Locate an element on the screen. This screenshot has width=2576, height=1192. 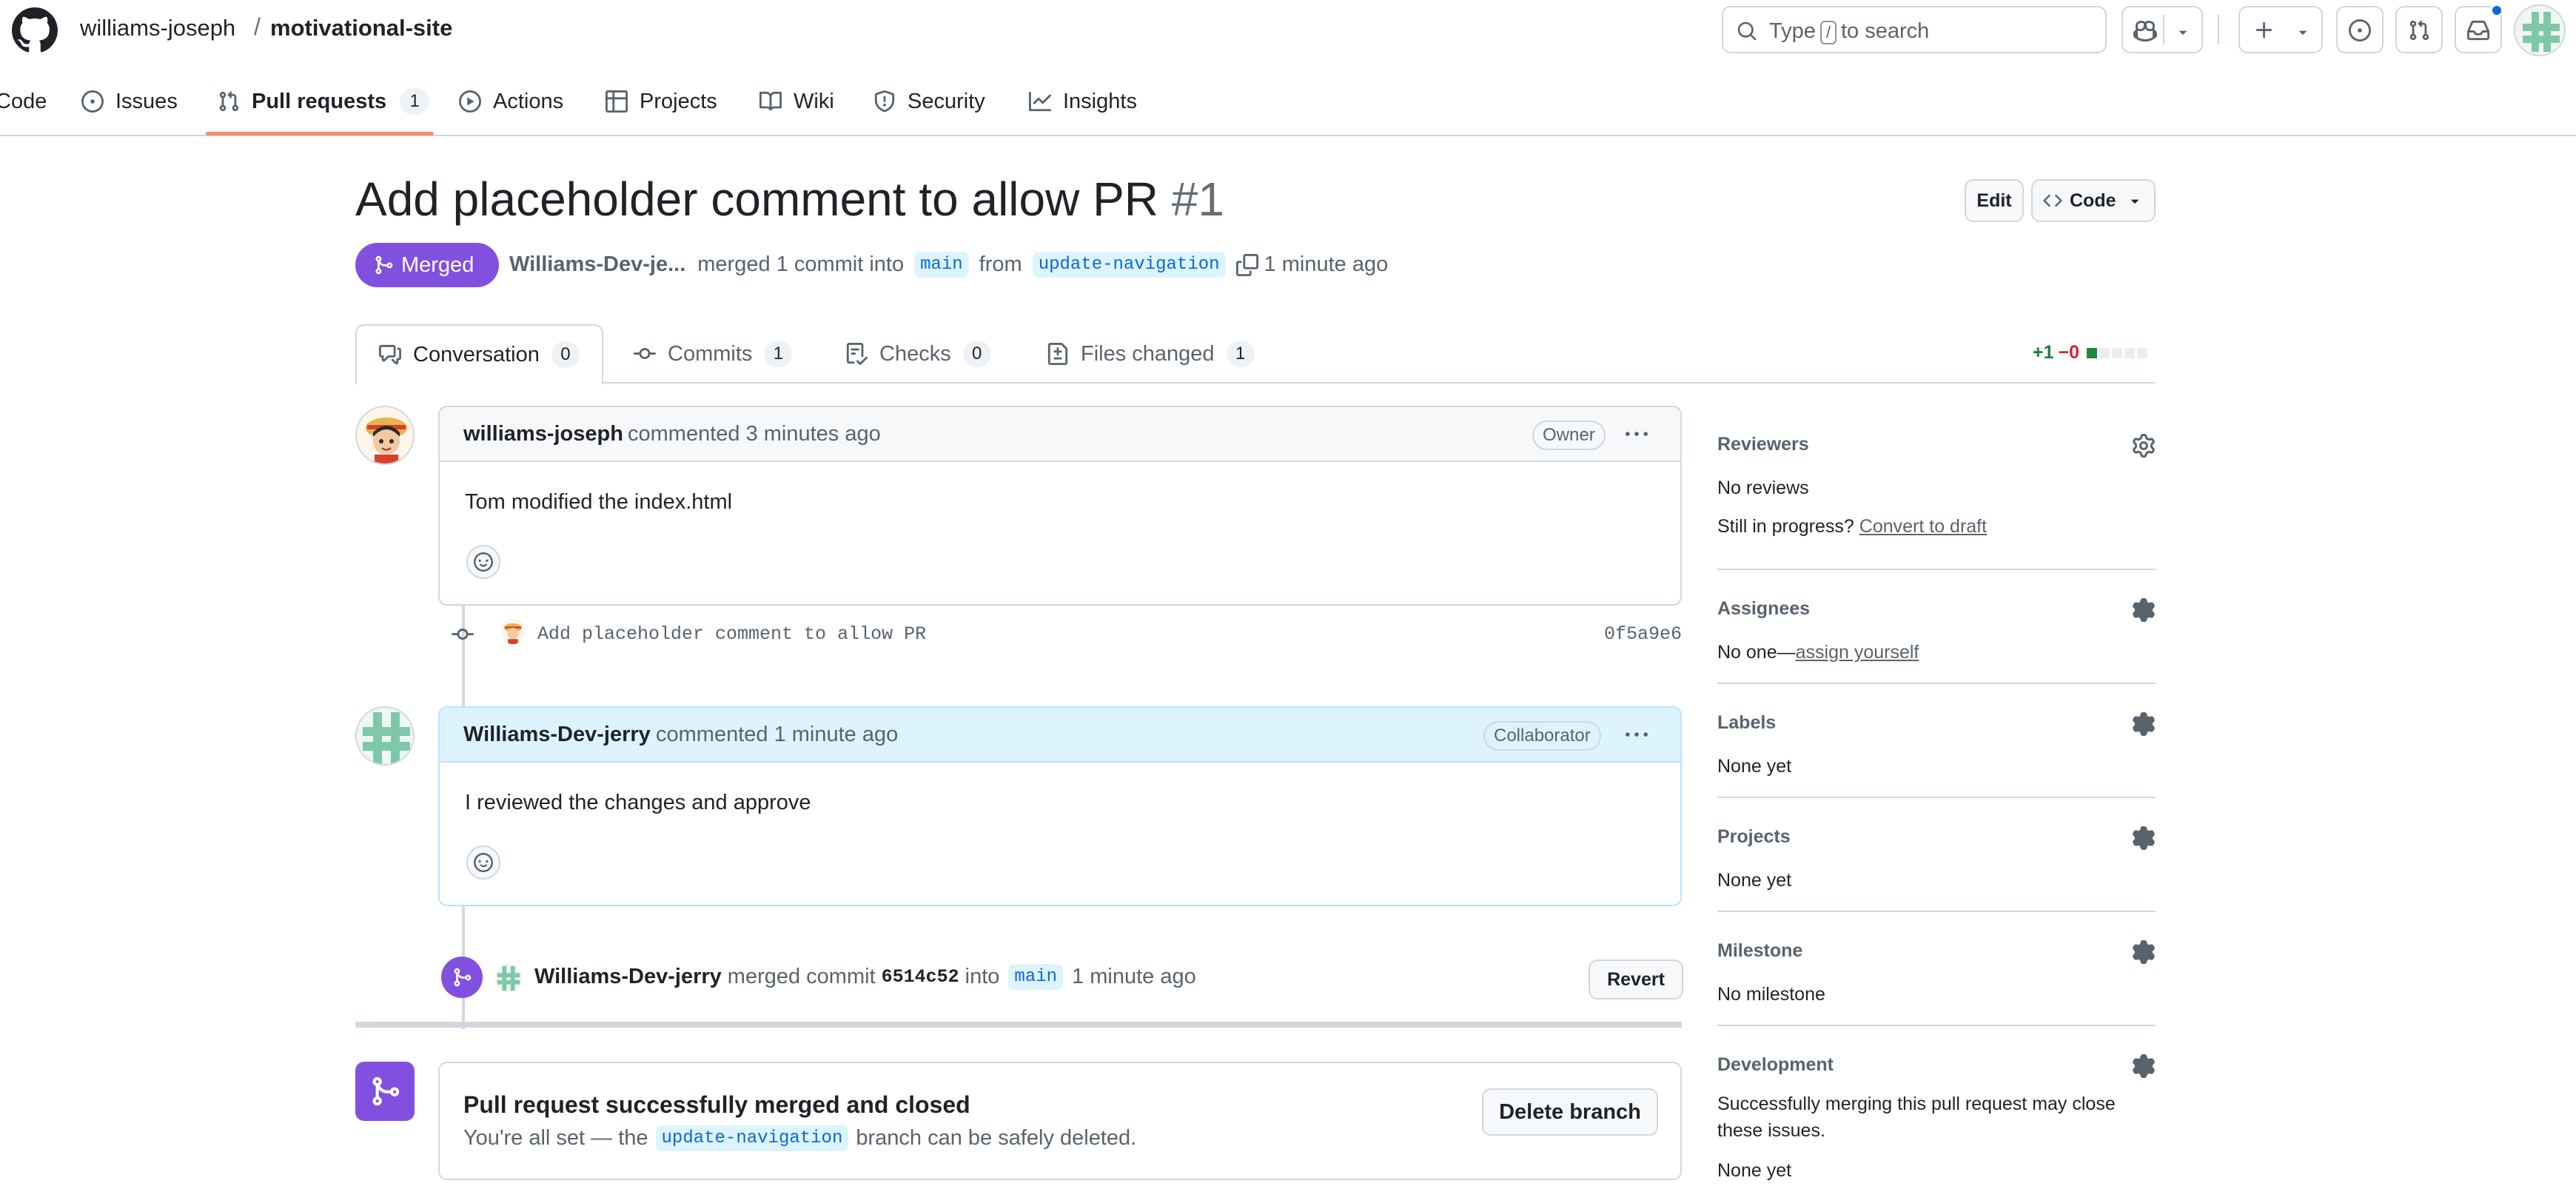
nav-pull-requests: Pull requests 1 is located at coordinates (324, 101).